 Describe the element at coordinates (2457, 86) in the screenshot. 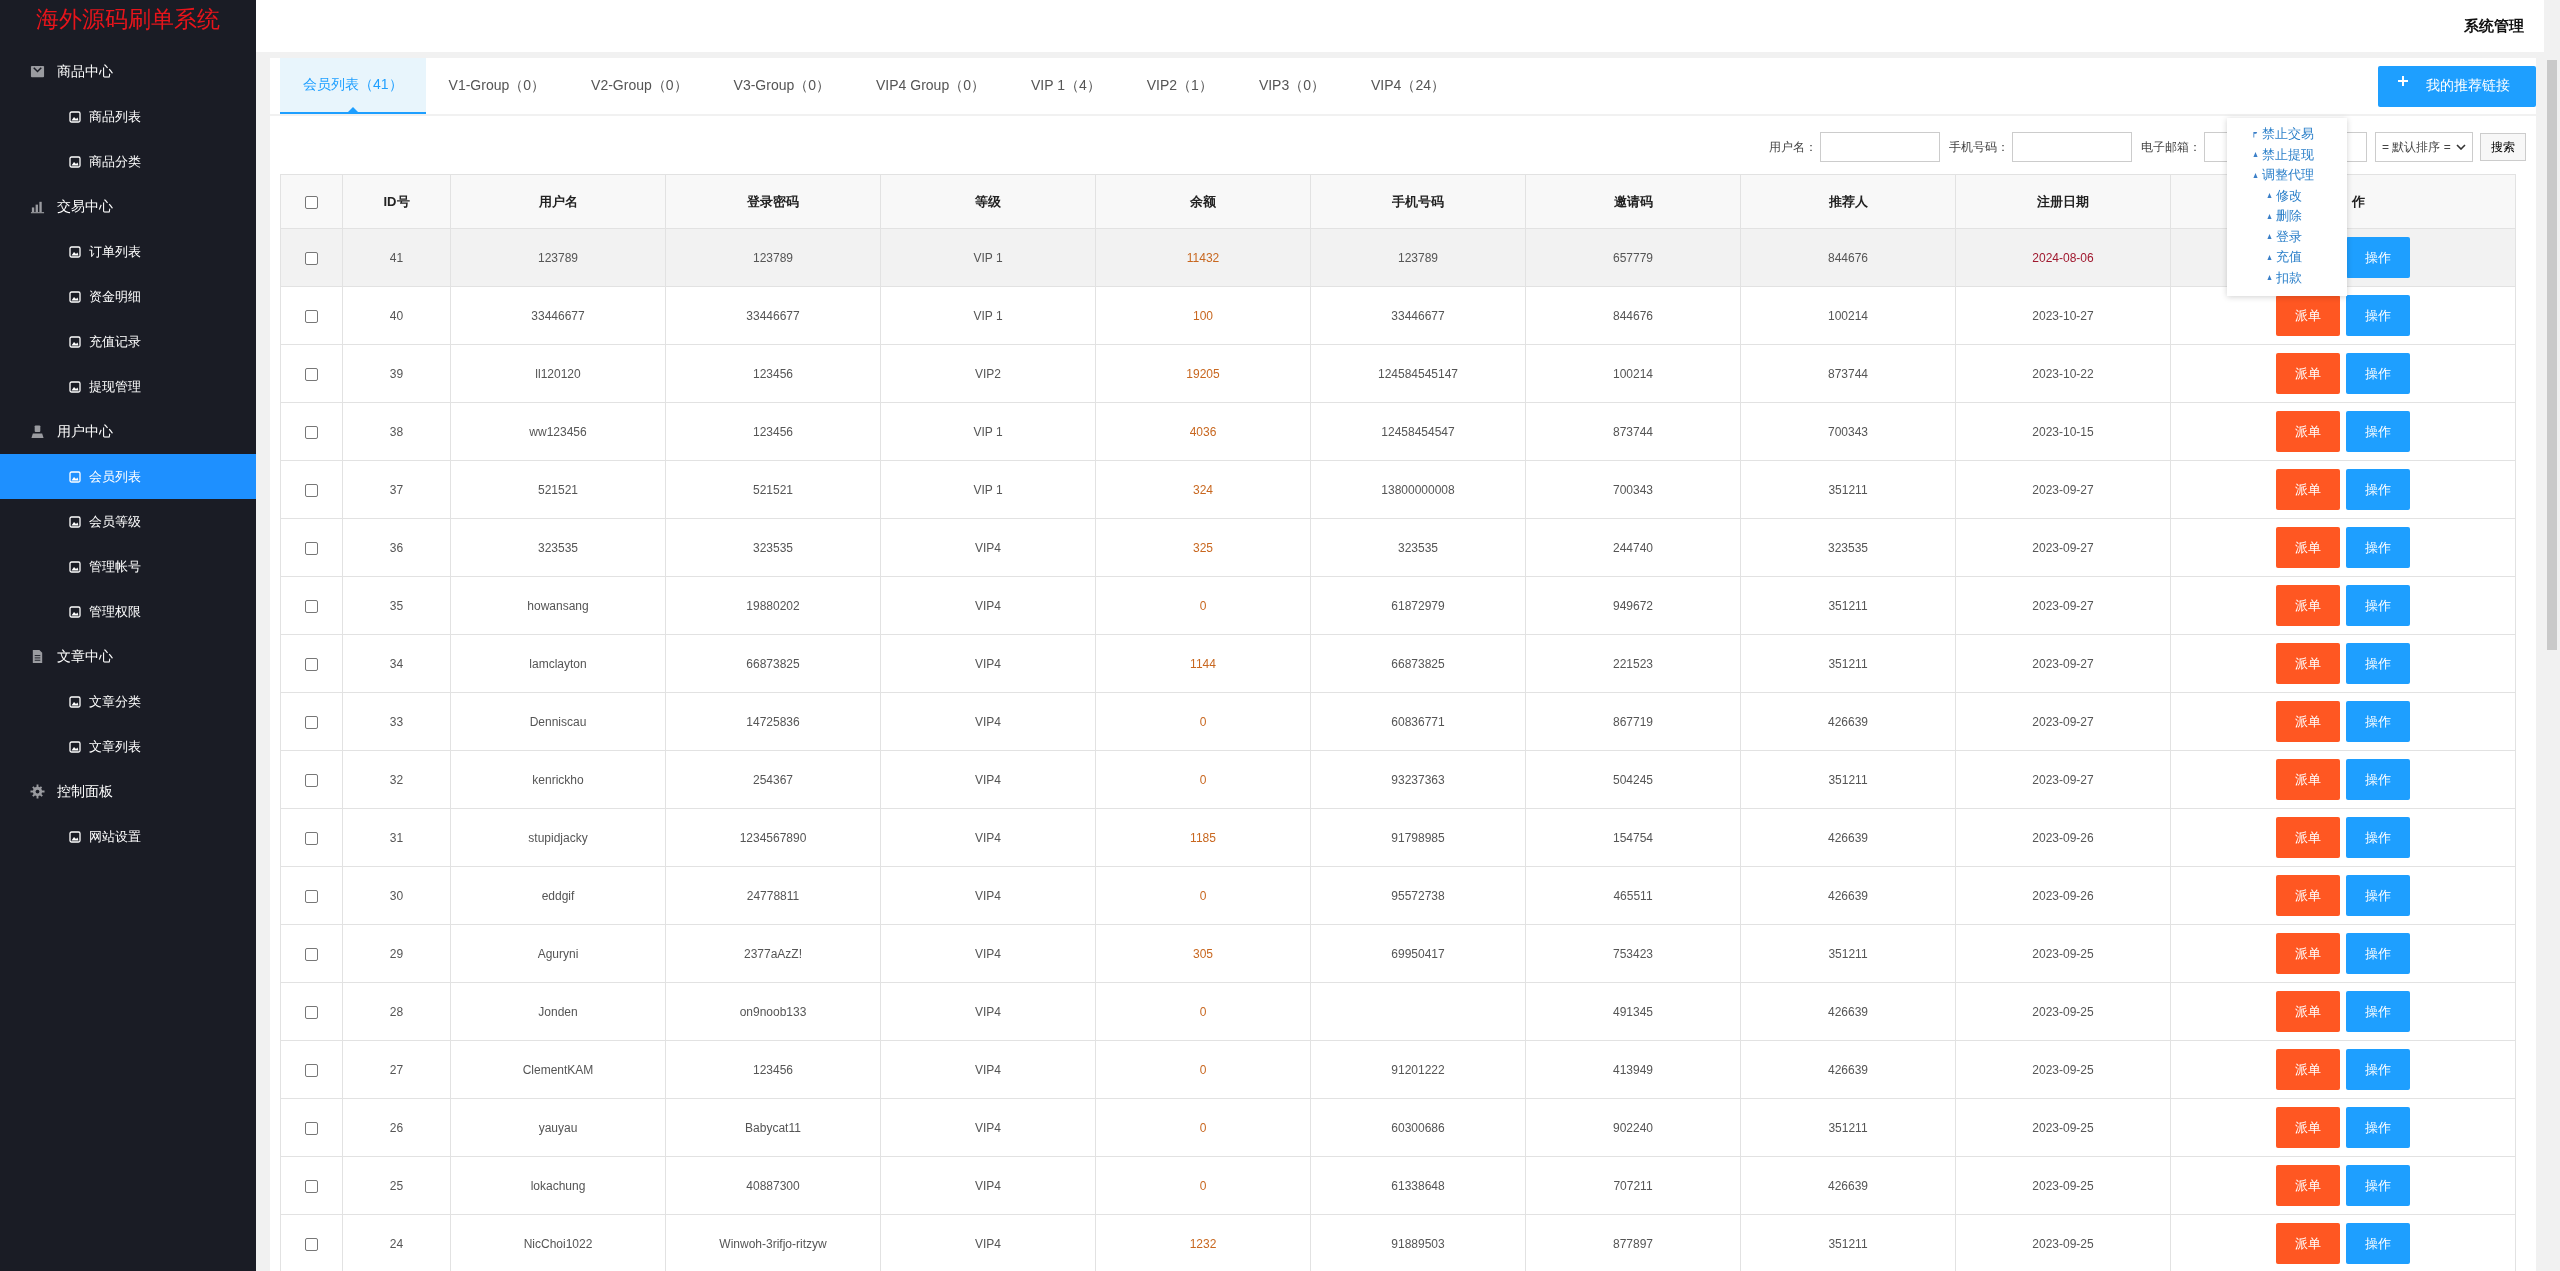

I see `referral-link-button: 我的推荐链接` at that location.